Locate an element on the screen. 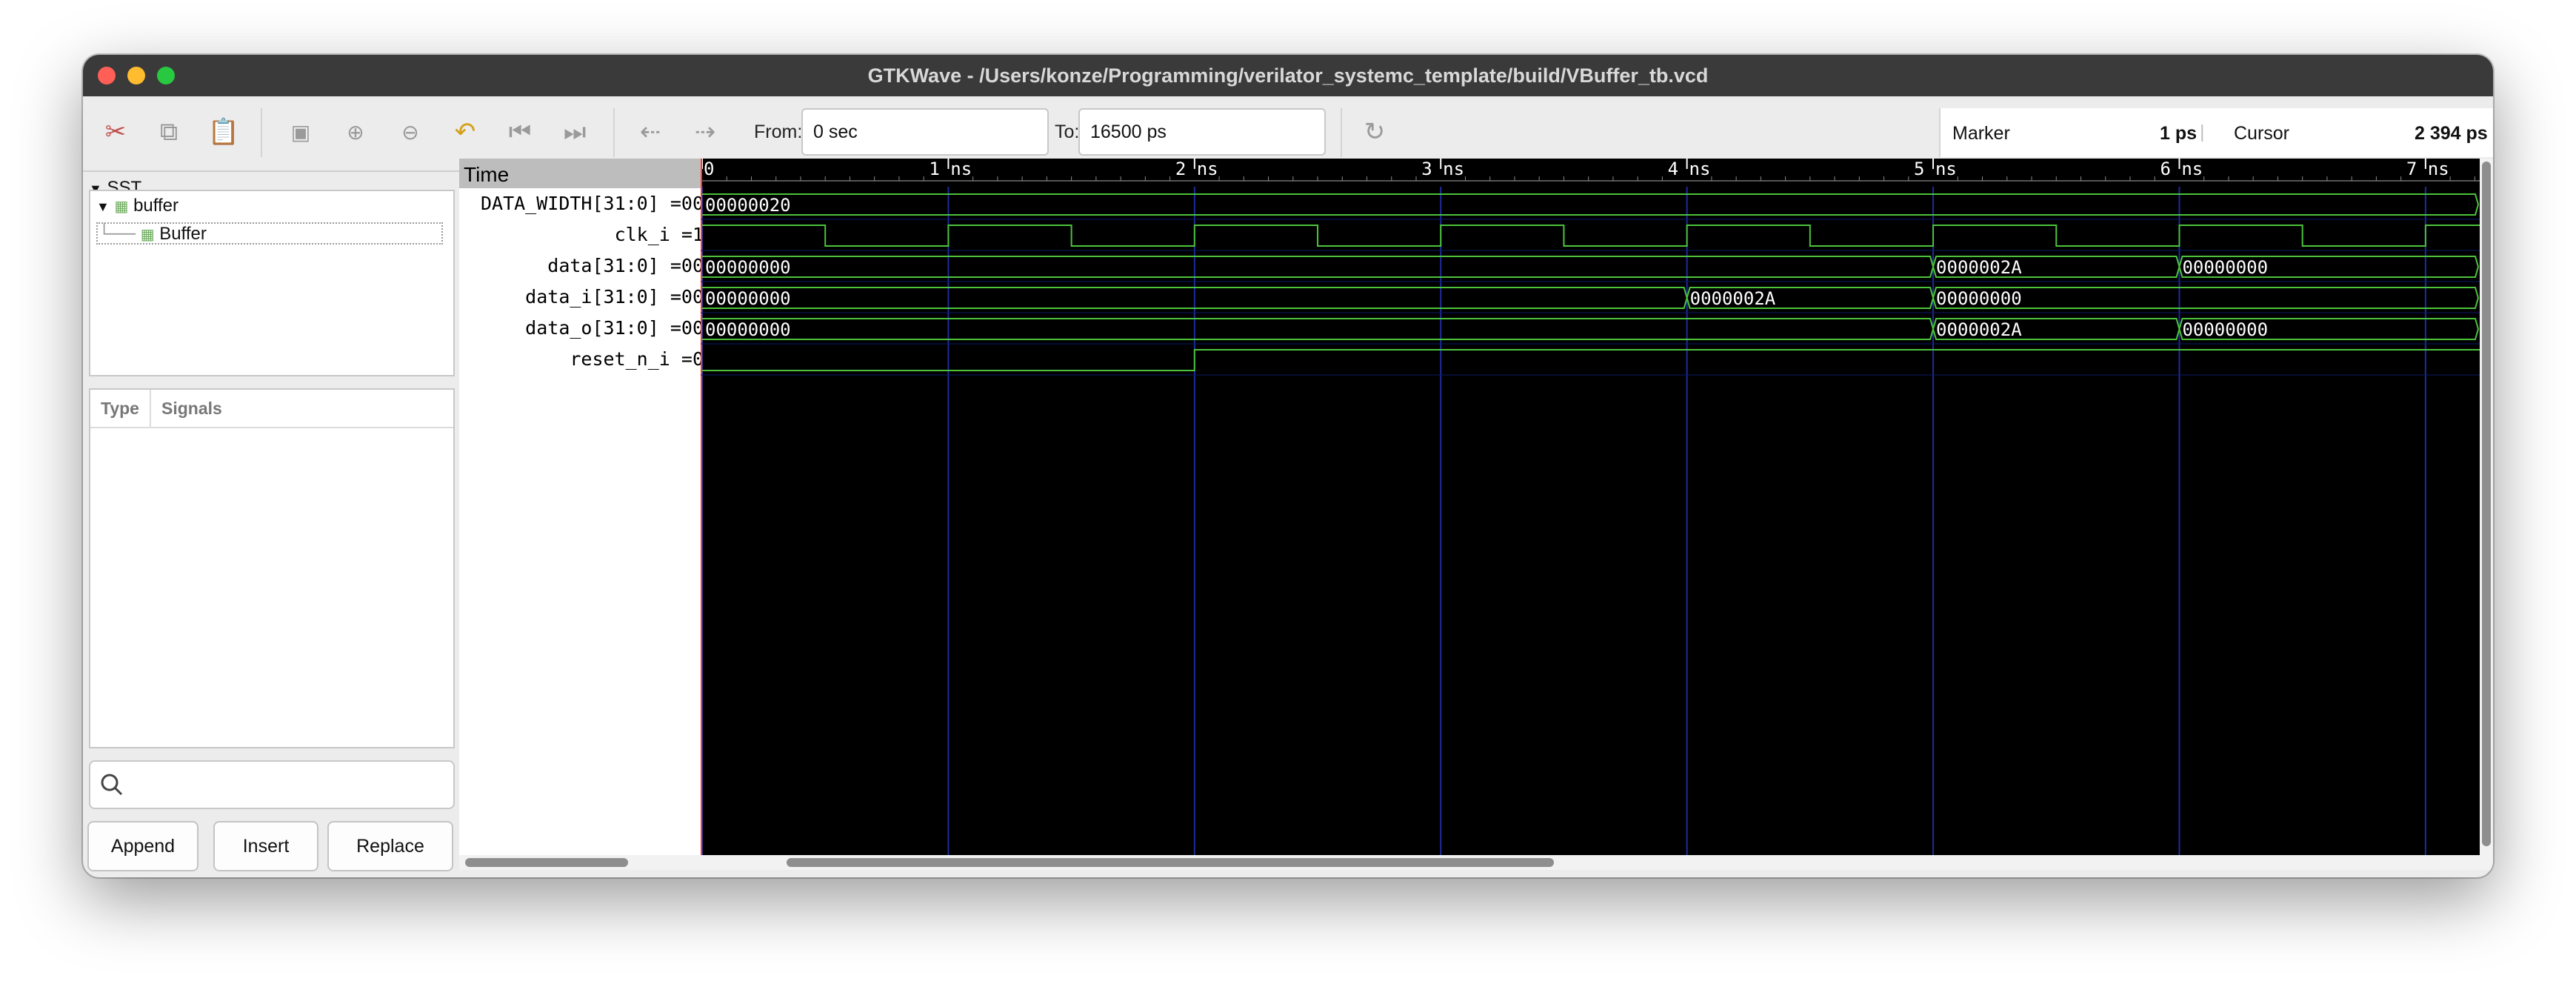 The width and height of the screenshot is (2576, 987). zoom-in-icon: ⊕ is located at coordinates (355, 132).